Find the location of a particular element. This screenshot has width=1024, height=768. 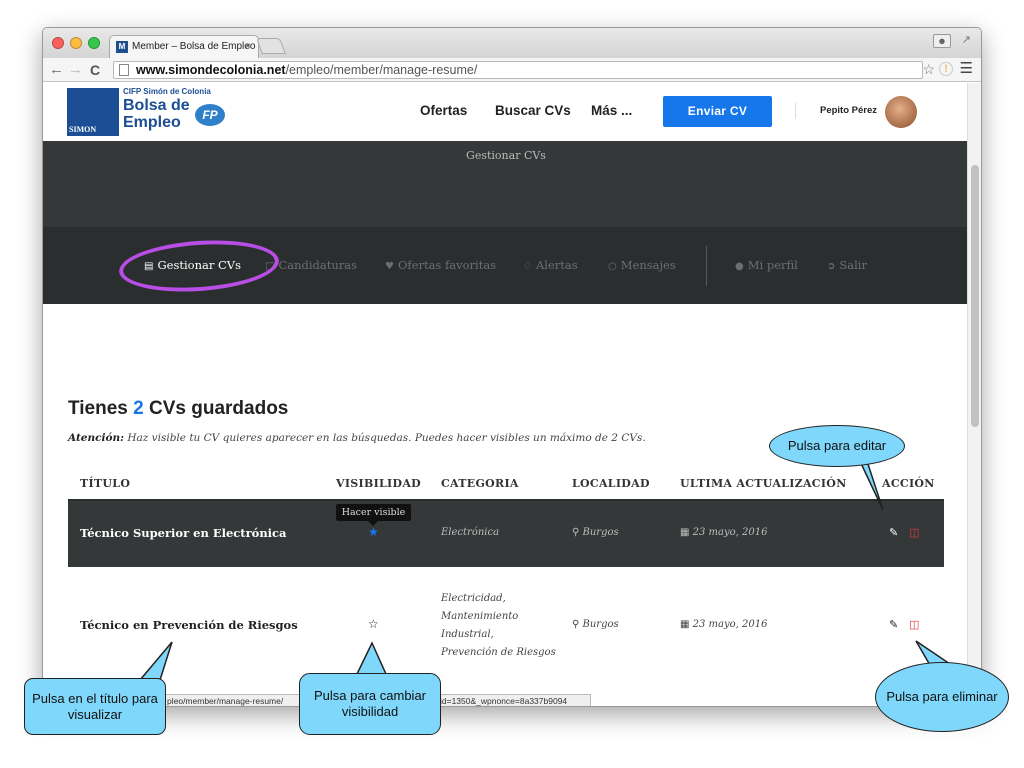

url-path: /empleo/member/manage-resume/ is located at coordinates (381, 70).